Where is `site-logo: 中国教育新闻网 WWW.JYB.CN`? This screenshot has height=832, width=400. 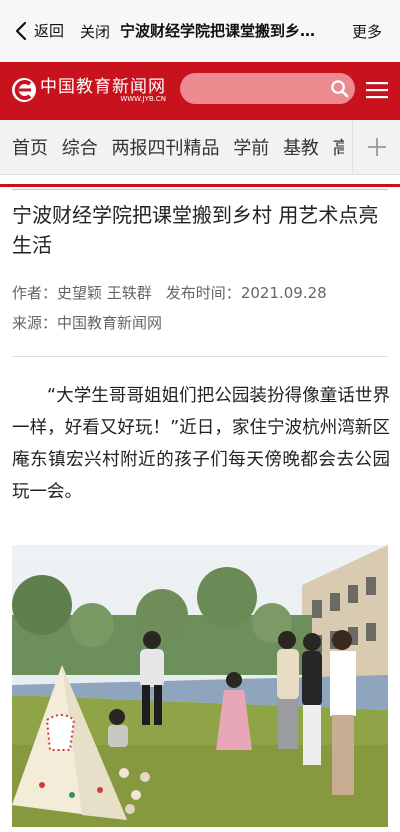 site-logo: 中国教育新闻网 WWW.JYB.CN is located at coordinates (88, 90).